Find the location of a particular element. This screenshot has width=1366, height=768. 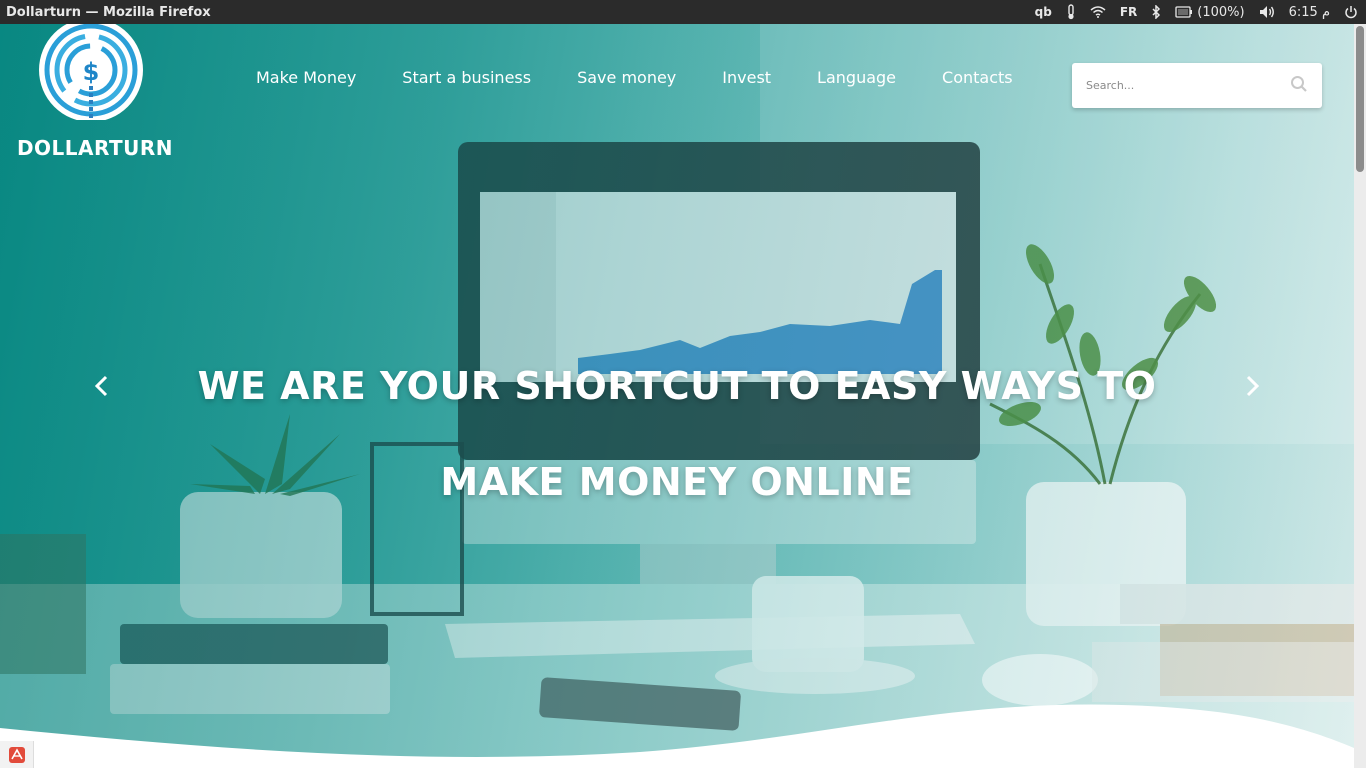

power-icon is located at coordinates (1351, 12).